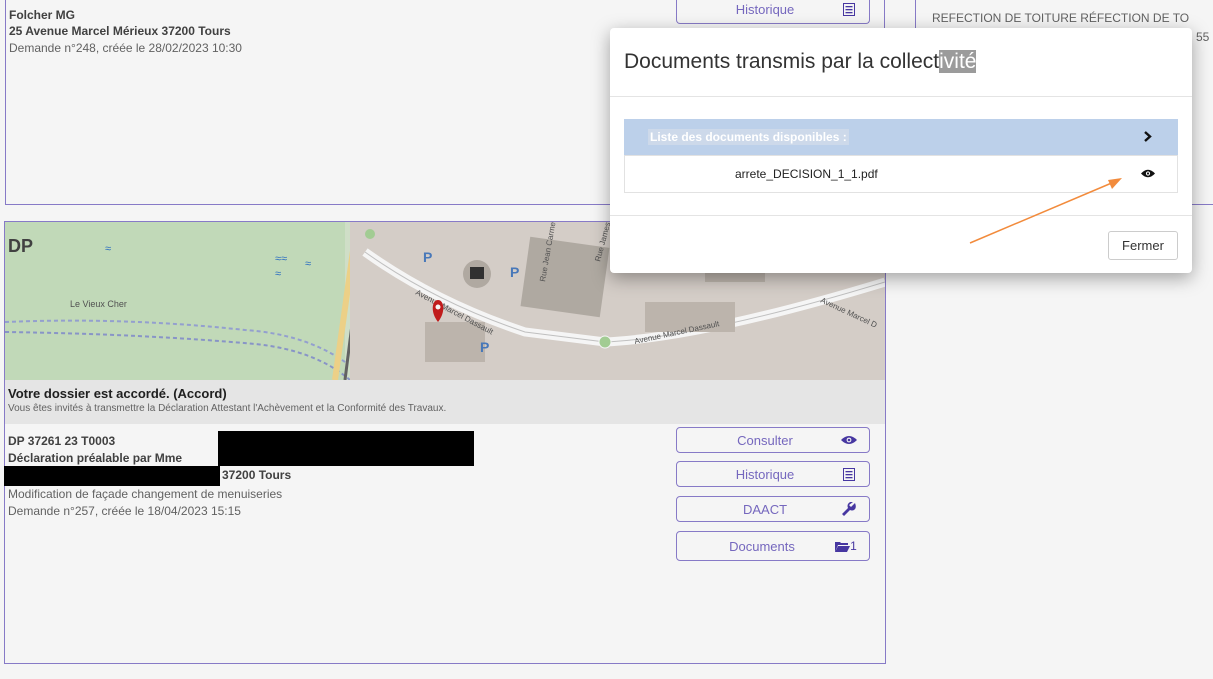  Describe the element at coordinates (1148, 174) in the screenshot. I see `eye-icon` at that location.